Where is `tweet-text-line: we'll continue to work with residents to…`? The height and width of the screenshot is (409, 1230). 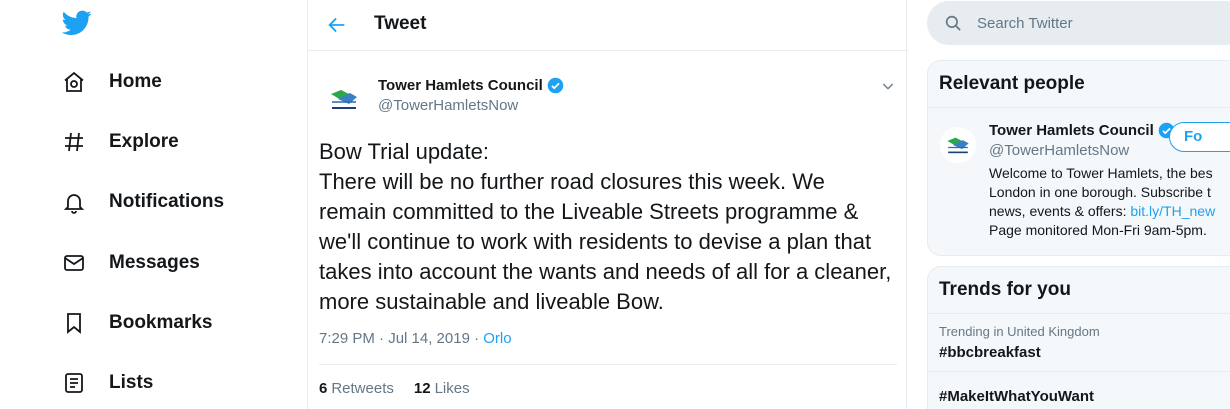
tweet-text-line: we'll continue to work with residents to… is located at coordinates (595, 241).